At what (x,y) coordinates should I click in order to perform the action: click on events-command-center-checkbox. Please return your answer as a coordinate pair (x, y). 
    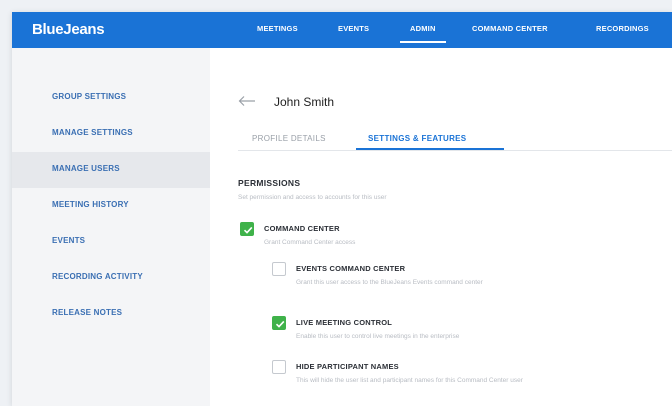
    Looking at the image, I should click on (279, 269).